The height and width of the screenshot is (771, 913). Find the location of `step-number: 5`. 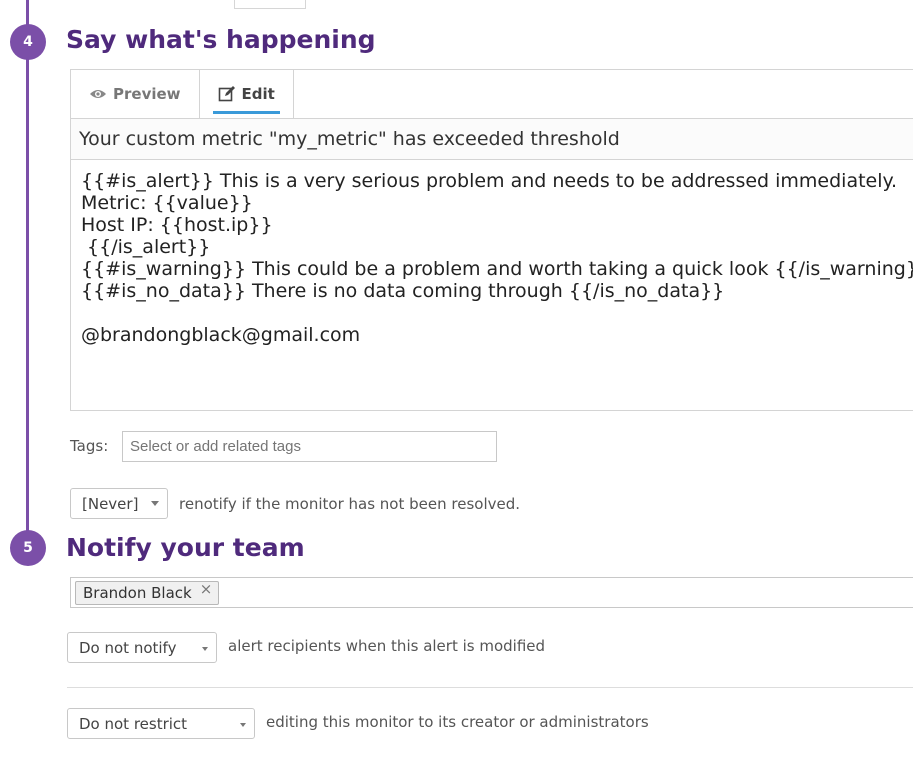

step-number: 5 is located at coordinates (28, 548).